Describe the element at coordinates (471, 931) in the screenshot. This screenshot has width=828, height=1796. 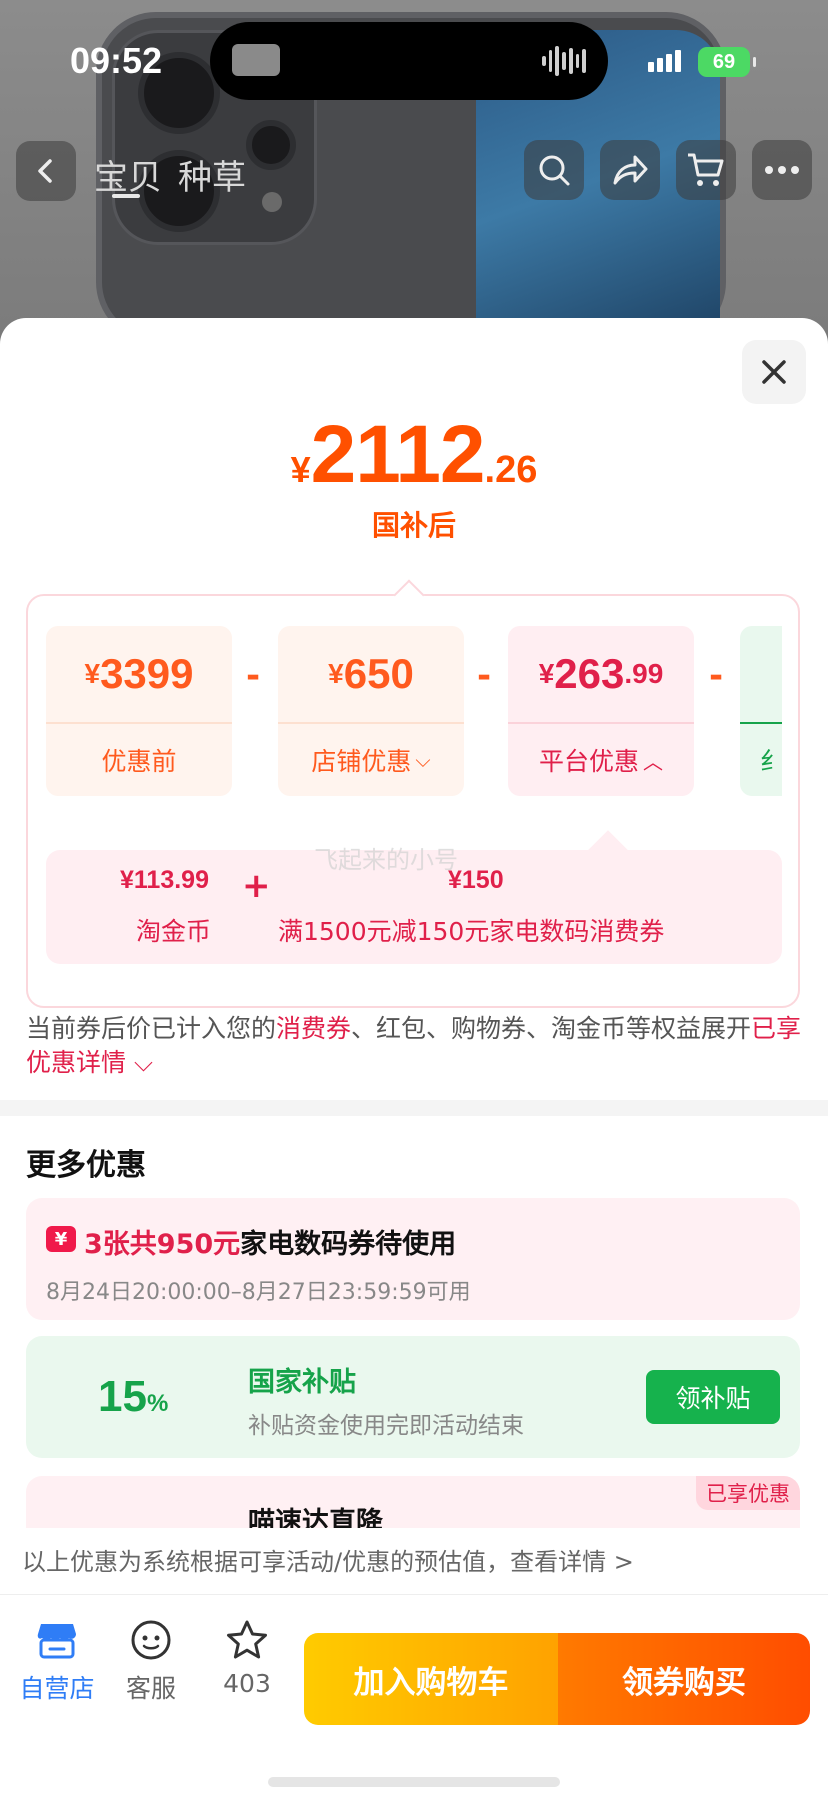
I see `voucher-label: 满1500元减150元家电数码消费券` at that location.